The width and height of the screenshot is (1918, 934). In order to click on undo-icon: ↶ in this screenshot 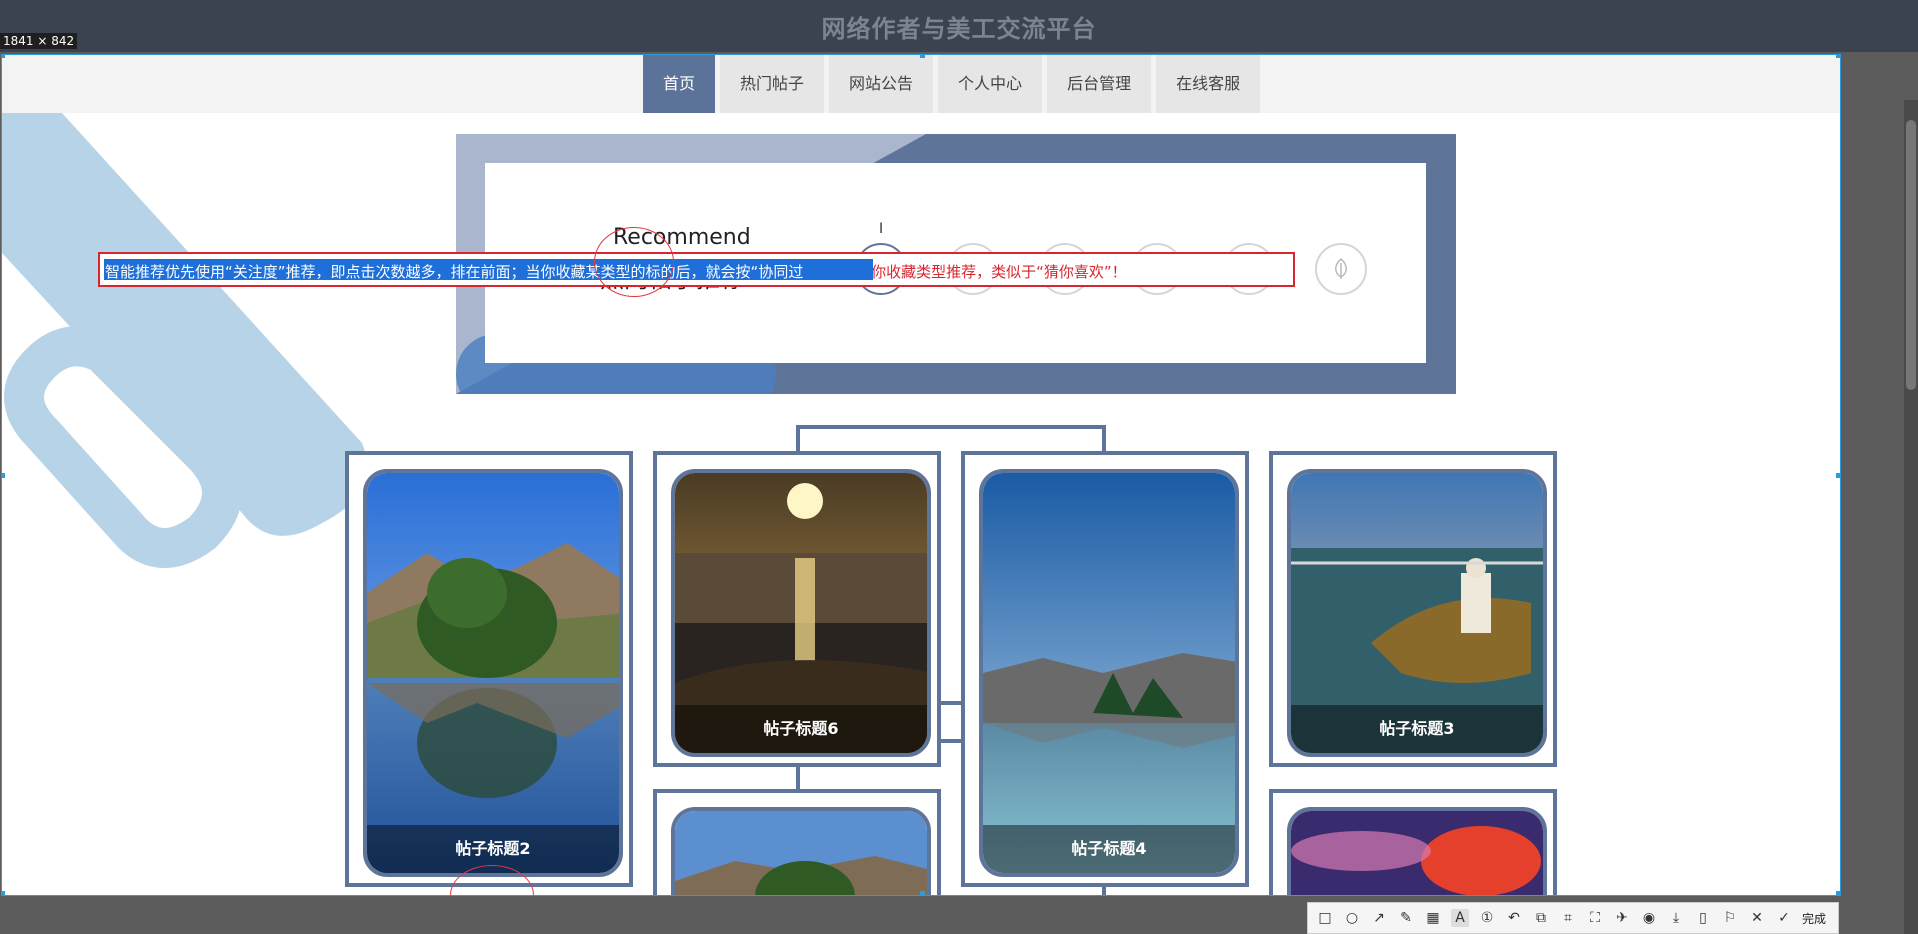, I will do `click(1514, 918)`.